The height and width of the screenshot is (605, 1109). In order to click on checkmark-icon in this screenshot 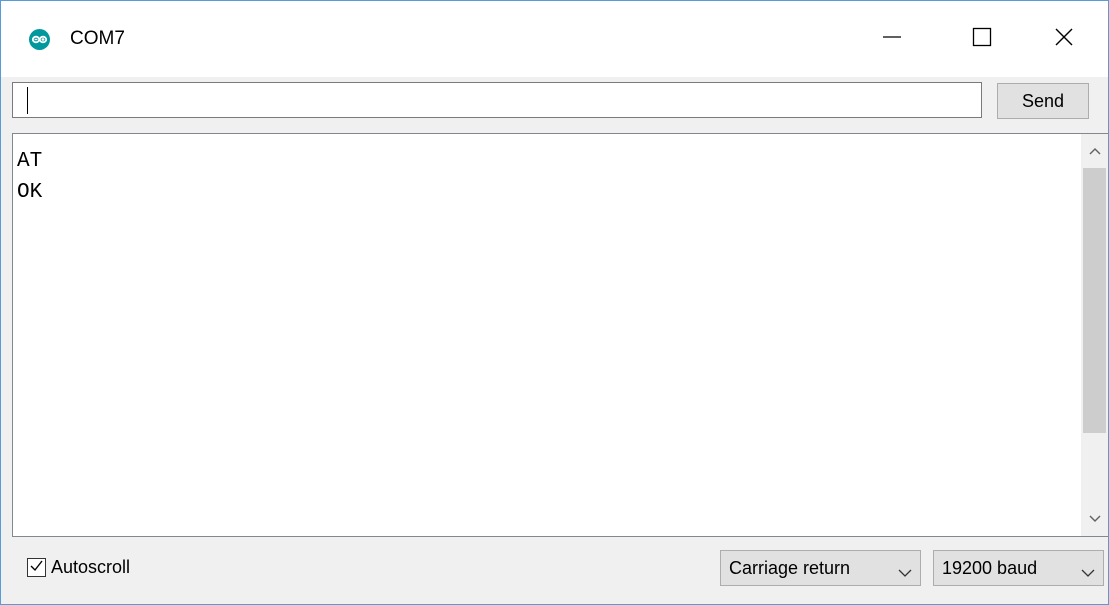, I will do `click(36, 568)`.